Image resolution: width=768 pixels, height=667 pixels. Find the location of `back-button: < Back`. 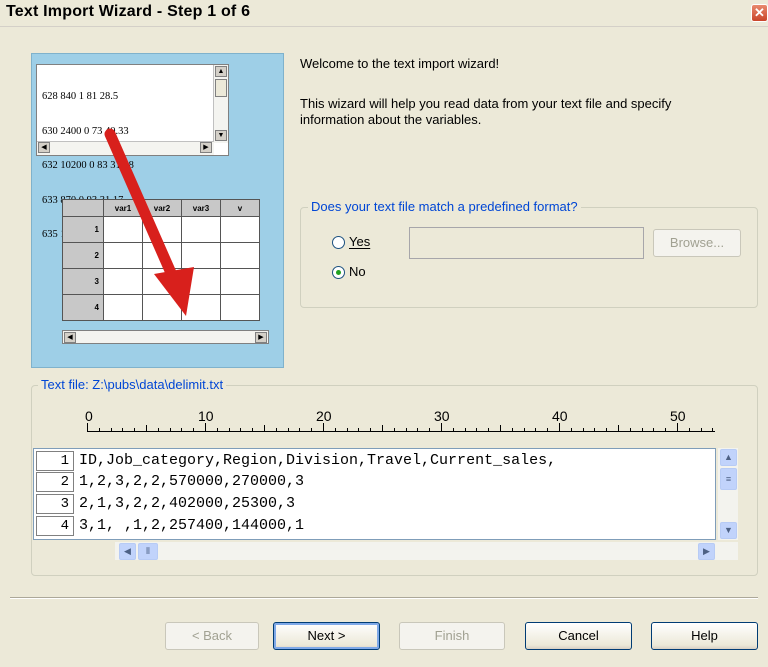

back-button: < Back is located at coordinates (212, 636).